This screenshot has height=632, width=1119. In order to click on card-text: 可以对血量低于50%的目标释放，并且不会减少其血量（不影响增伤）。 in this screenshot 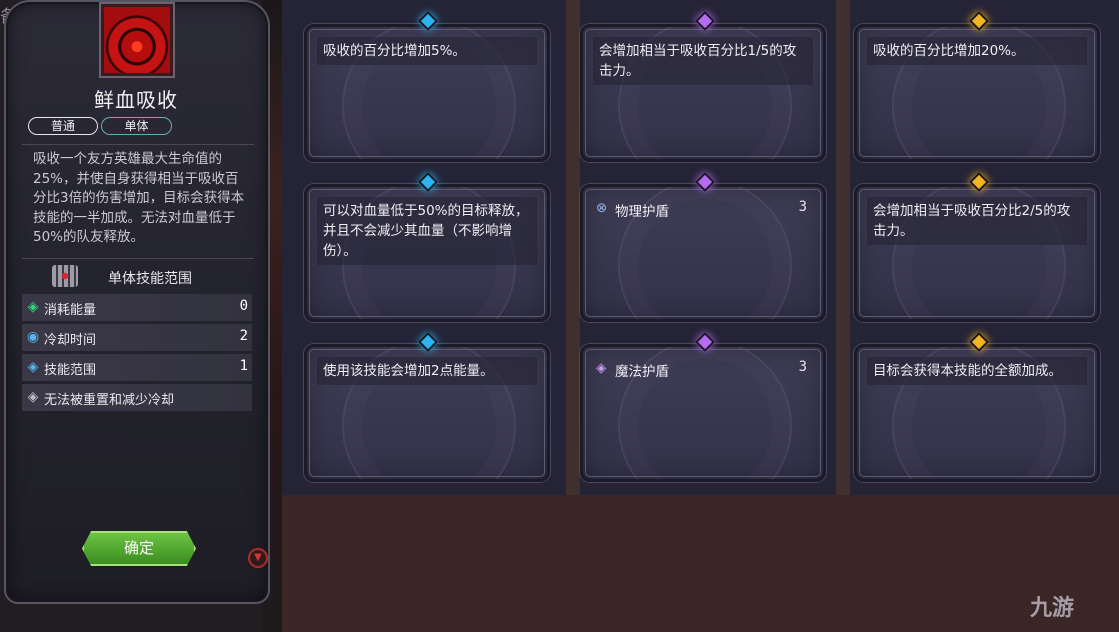, I will do `click(427, 231)`.